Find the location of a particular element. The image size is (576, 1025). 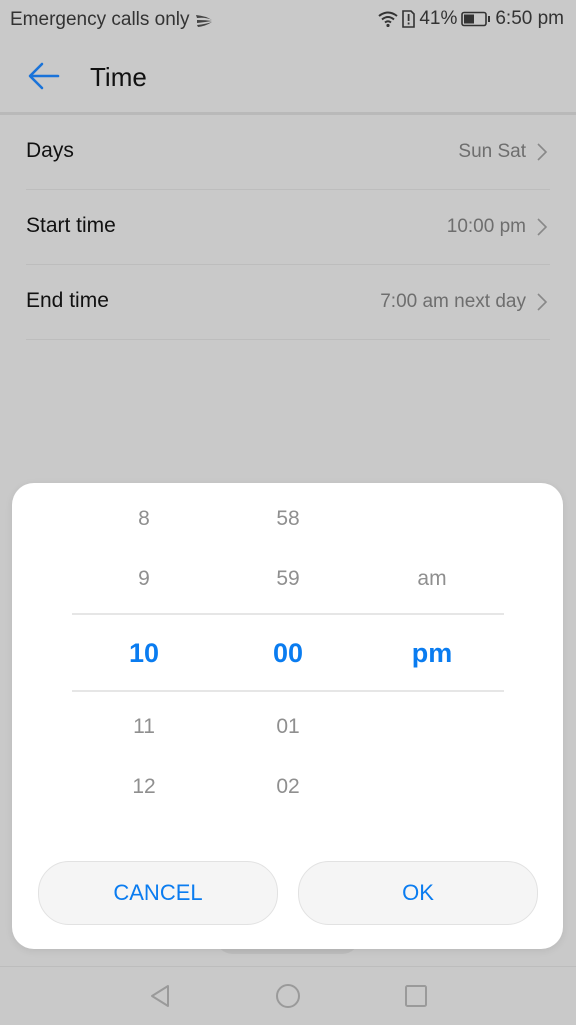

recents-square-icon is located at coordinates (416, 996).